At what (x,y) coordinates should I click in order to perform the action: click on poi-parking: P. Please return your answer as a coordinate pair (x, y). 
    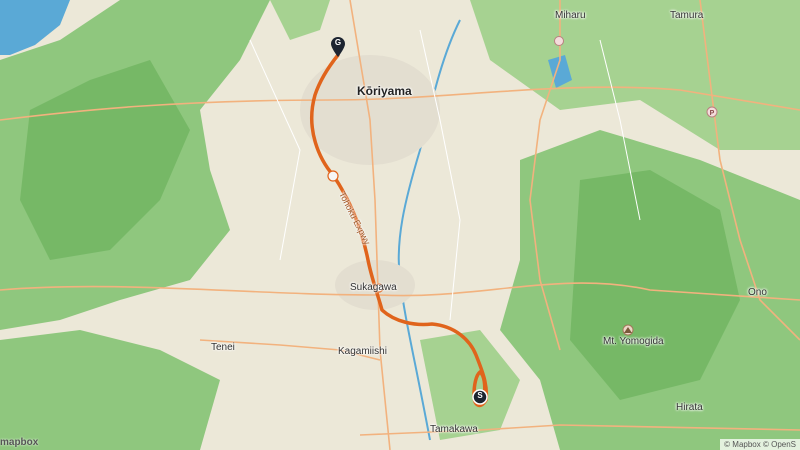
    Looking at the image, I should click on (712, 112).